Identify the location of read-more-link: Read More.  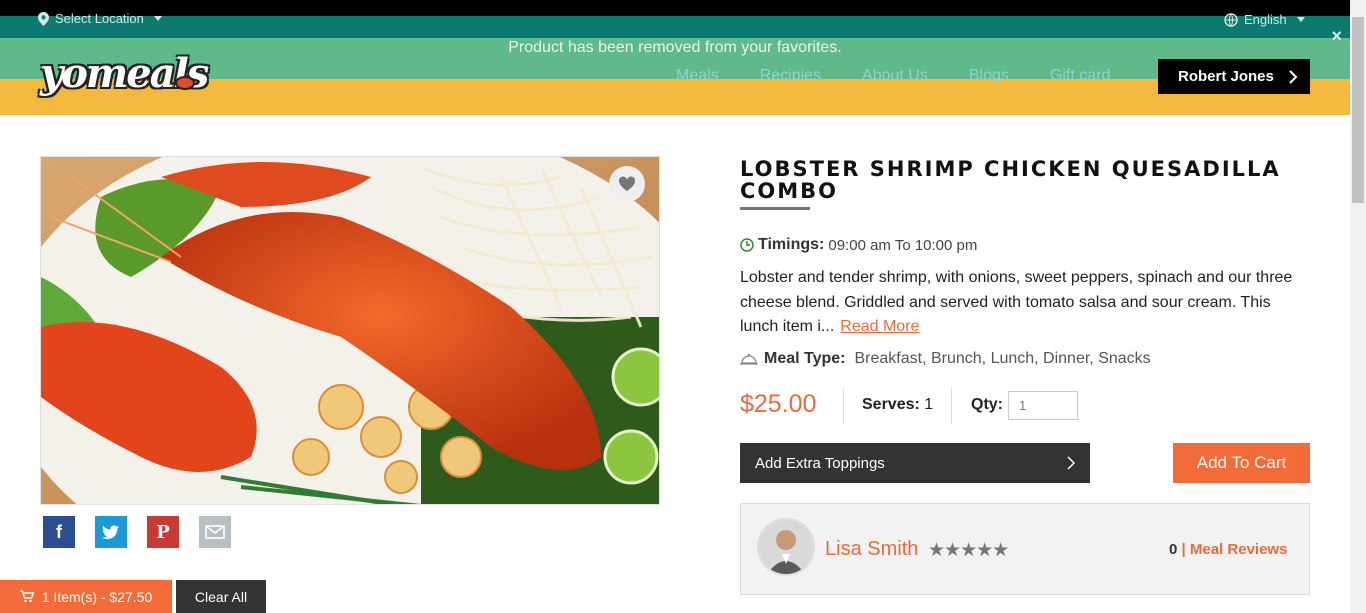
(879, 326).